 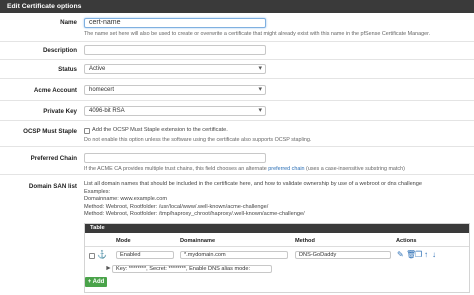 What do you see at coordinates (123, 241) in the screenshot?
I see `col-mode: Mode` at bounding box center [123, 241].